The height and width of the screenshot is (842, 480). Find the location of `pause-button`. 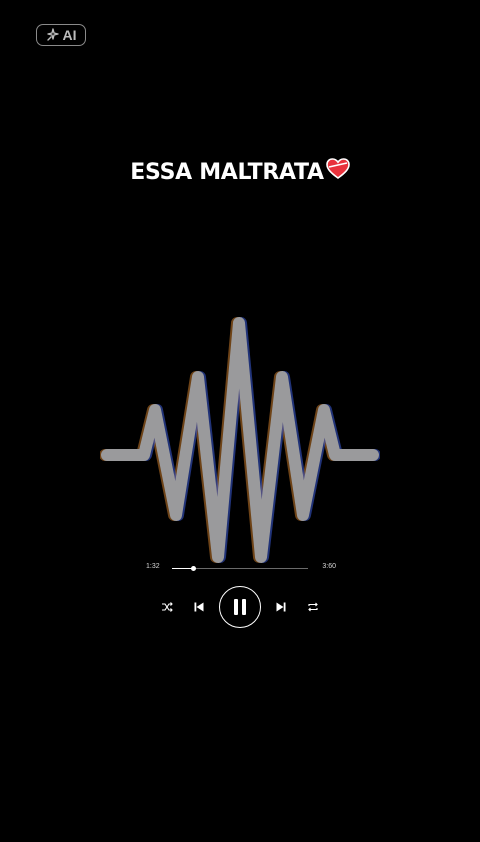

pause-button is located at coordinates (240, 607).